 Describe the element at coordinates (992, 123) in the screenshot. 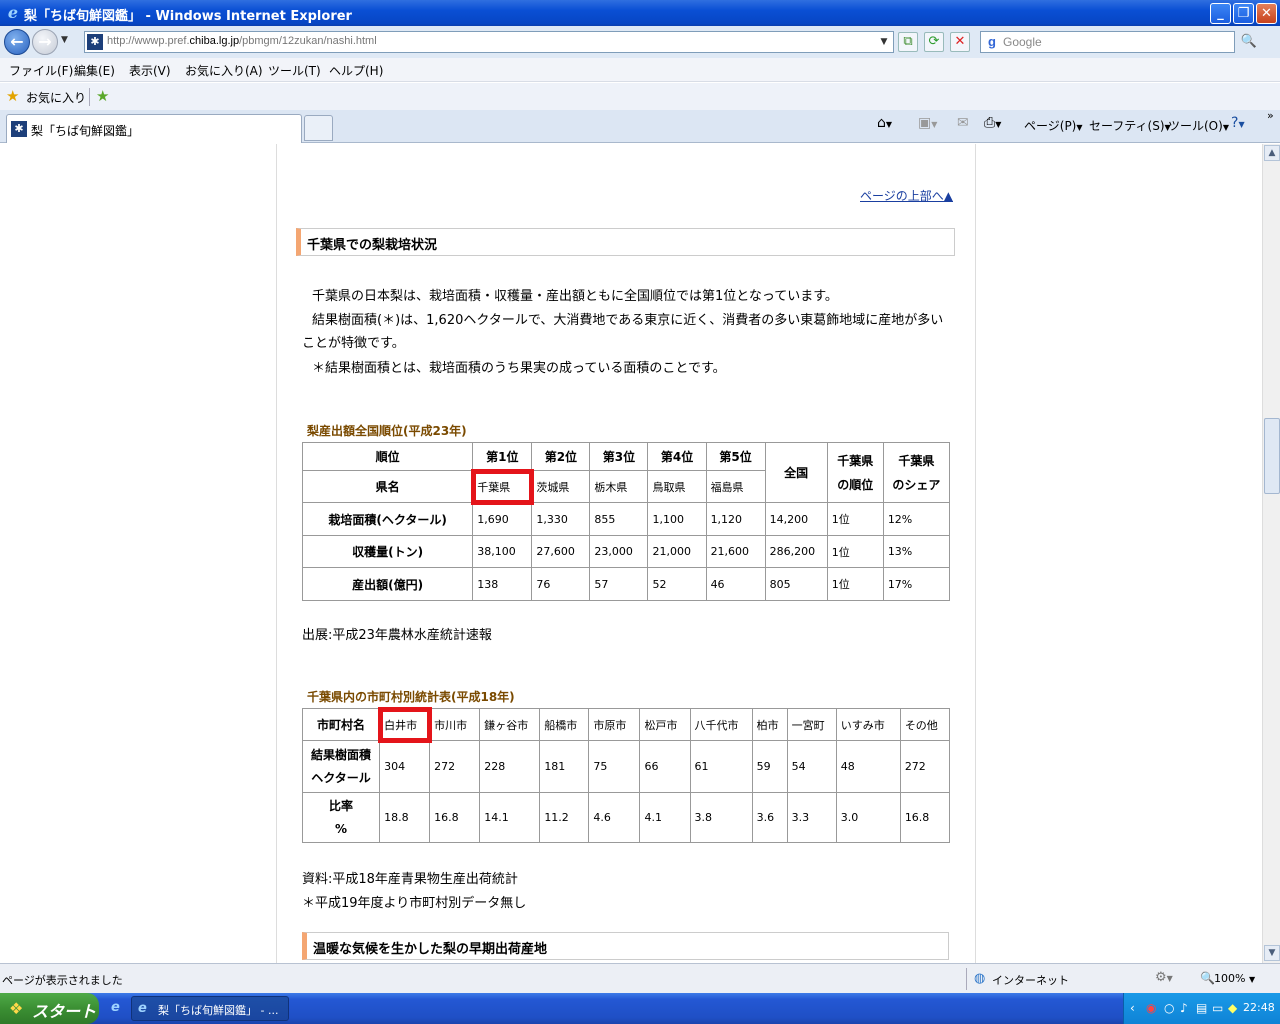

I see `print-icon: ⎙▼` at that location.